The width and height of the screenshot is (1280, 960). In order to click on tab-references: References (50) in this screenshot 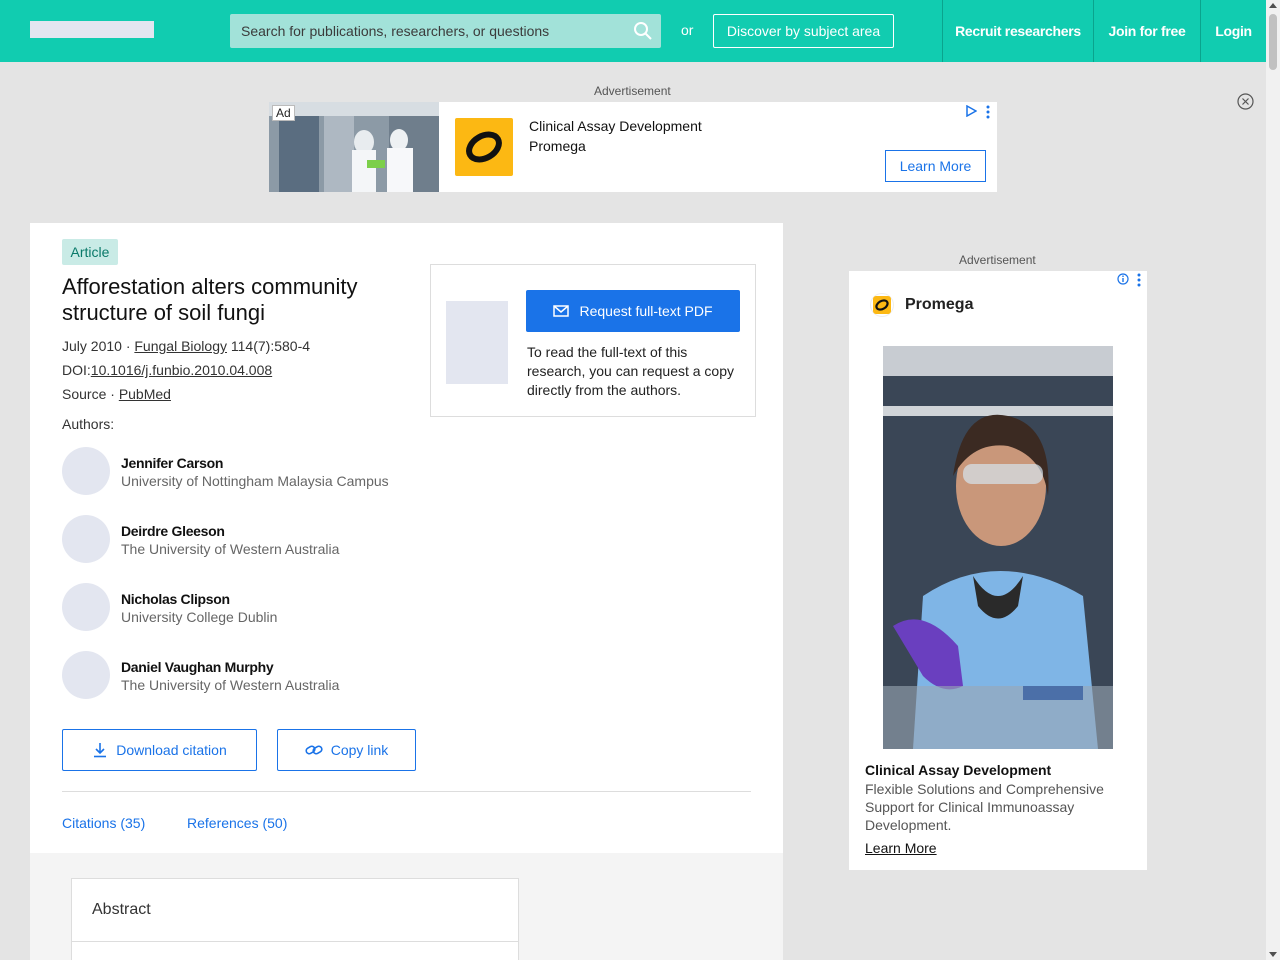, I will do `click(237, 823)`.